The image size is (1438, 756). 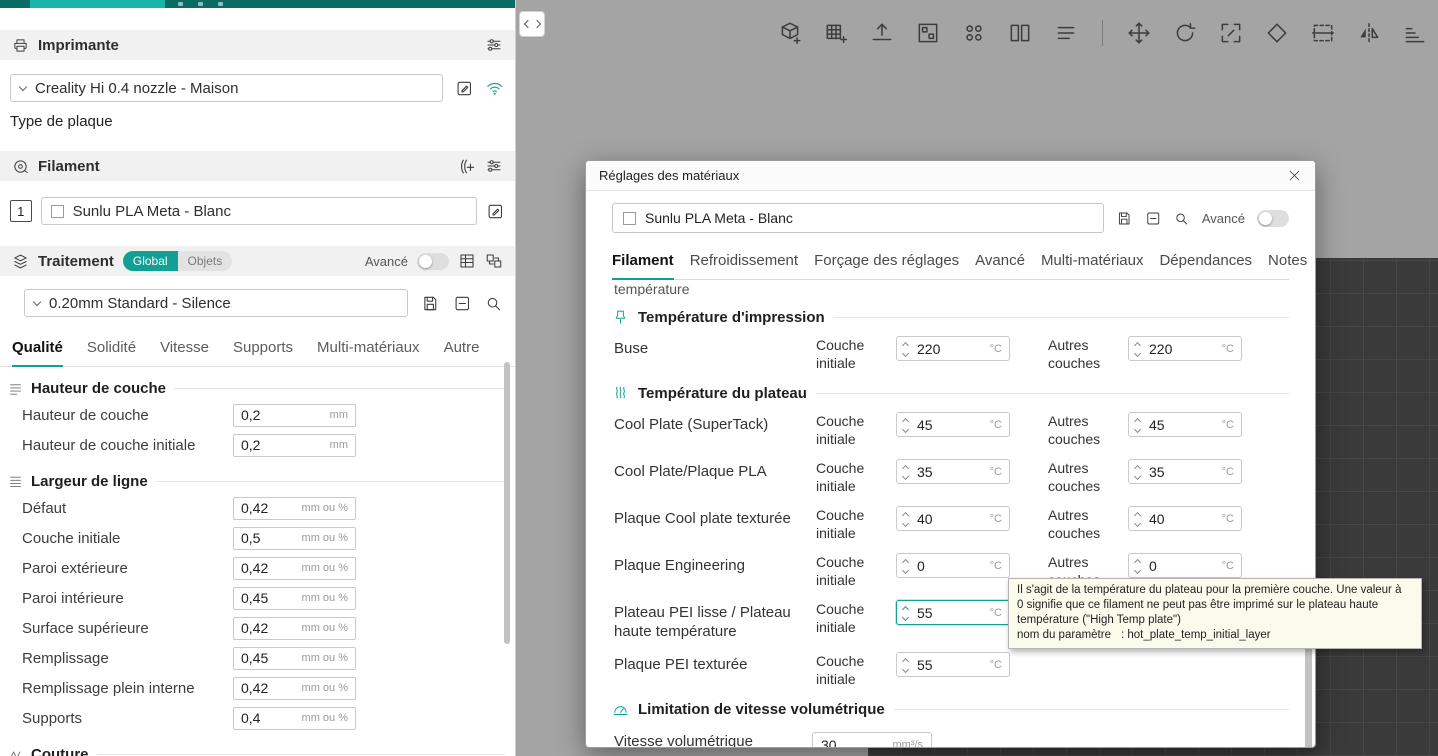 What do you see at coordinates (263, 349) in the screenshot?
I see `tab-supports: Supports` at bounding box center [263, 349].